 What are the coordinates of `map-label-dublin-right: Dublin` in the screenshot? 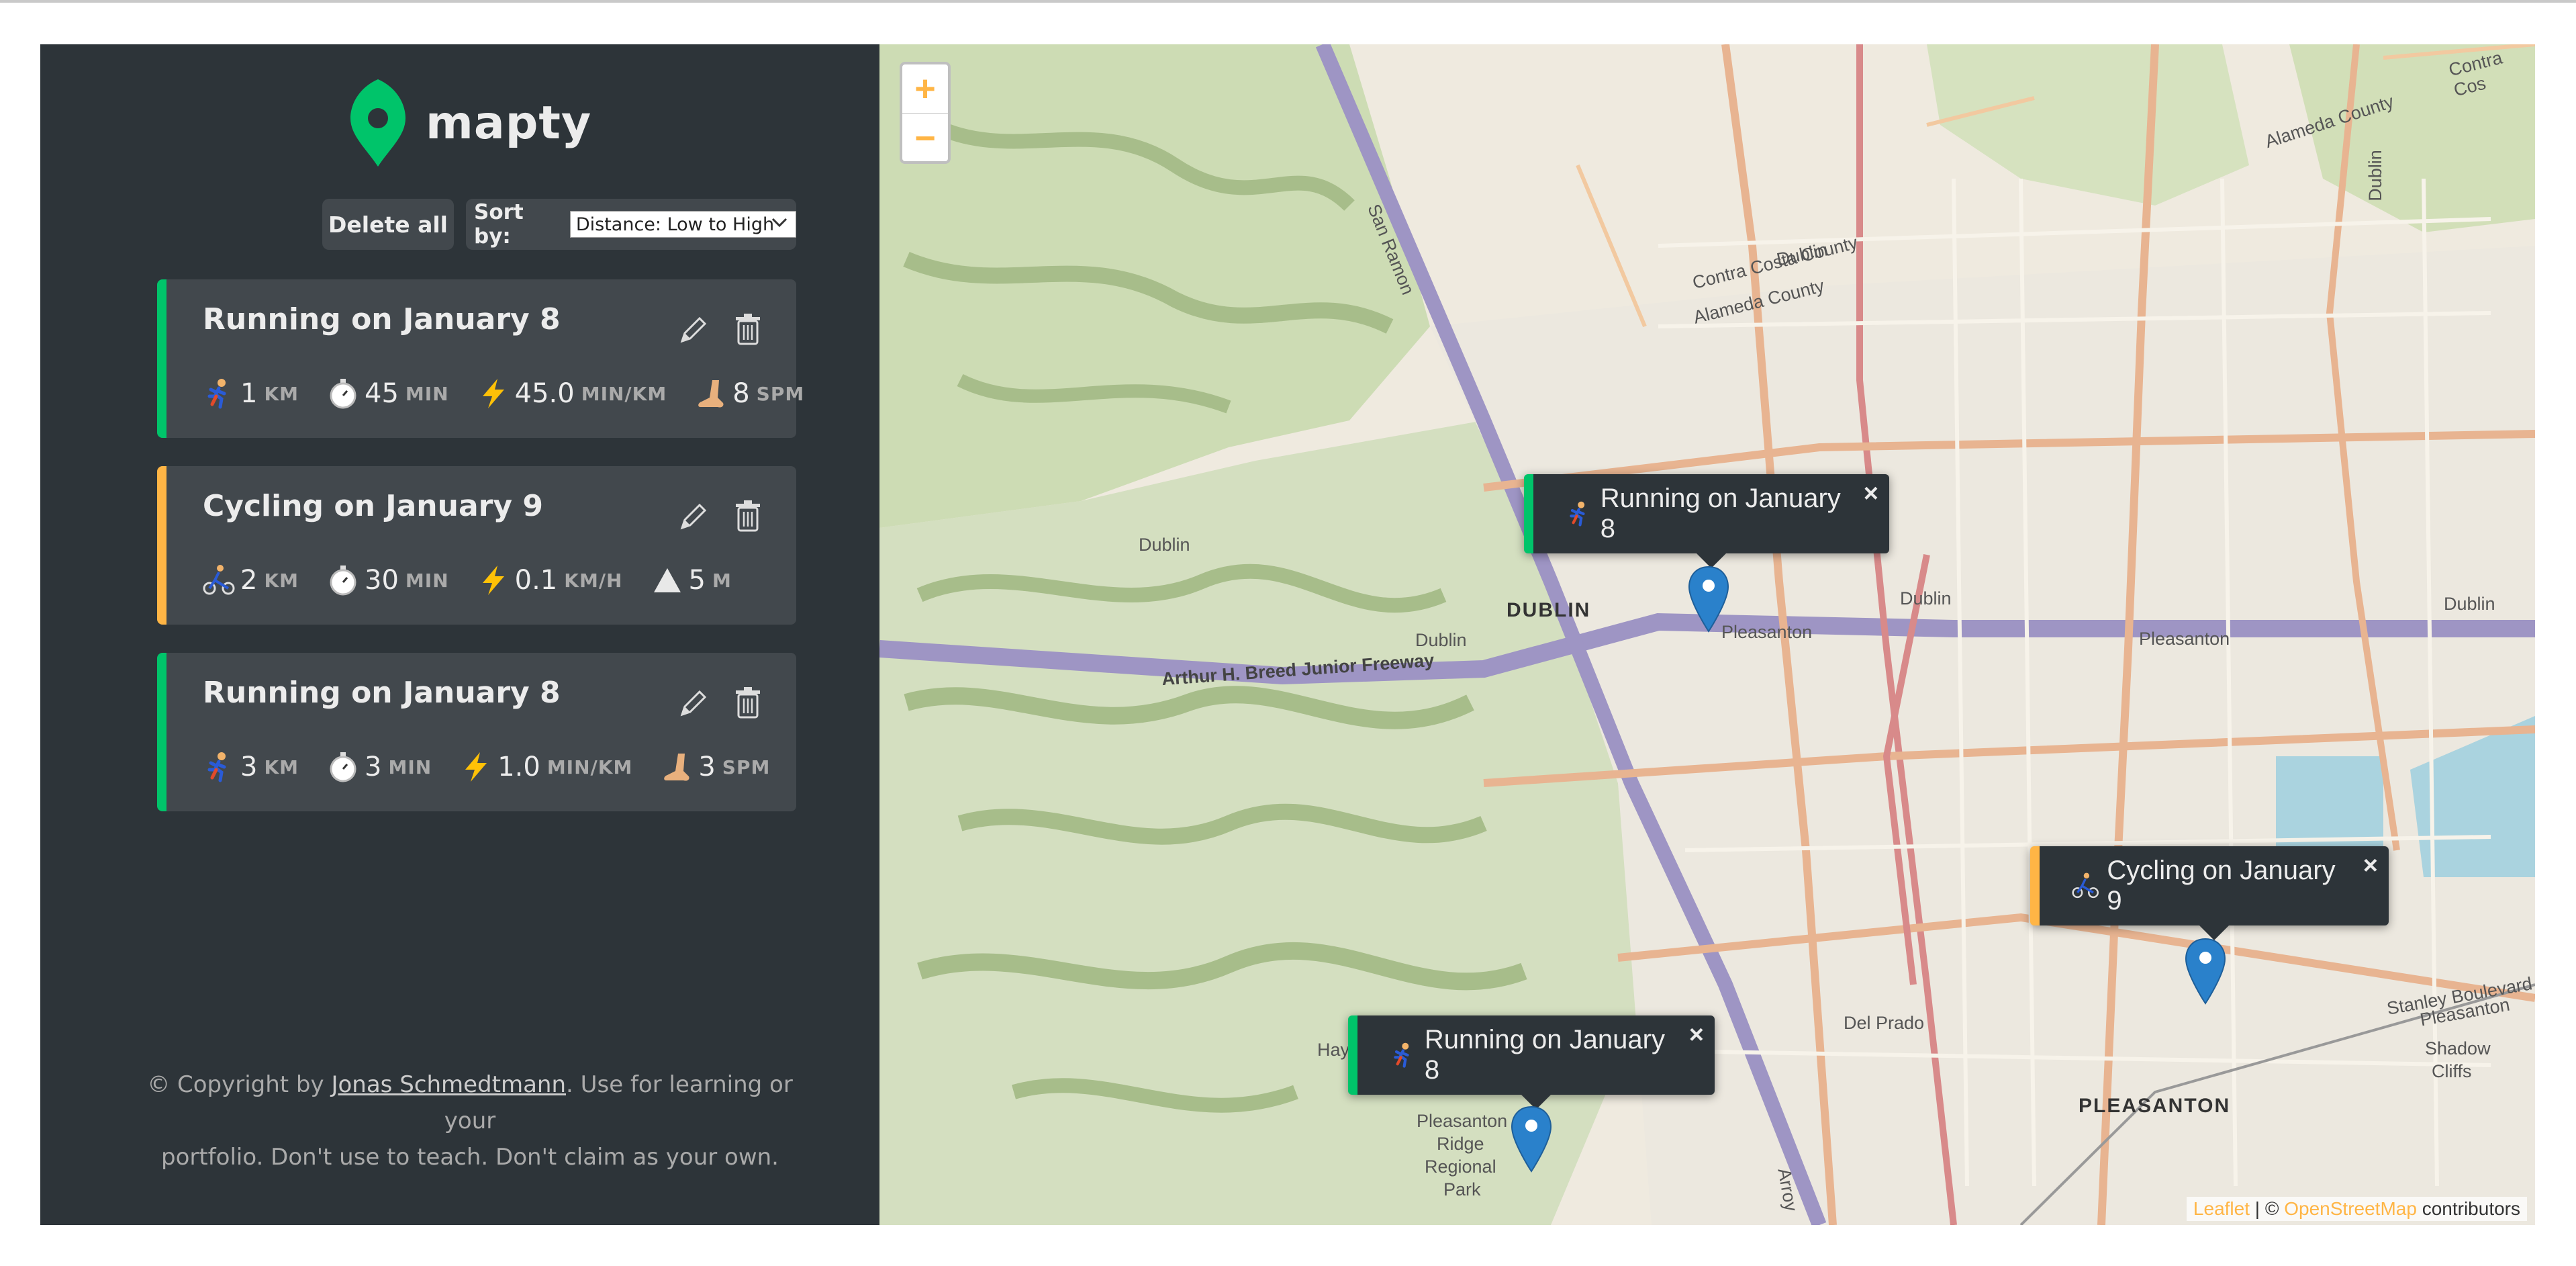 It's located at (2469, 604).